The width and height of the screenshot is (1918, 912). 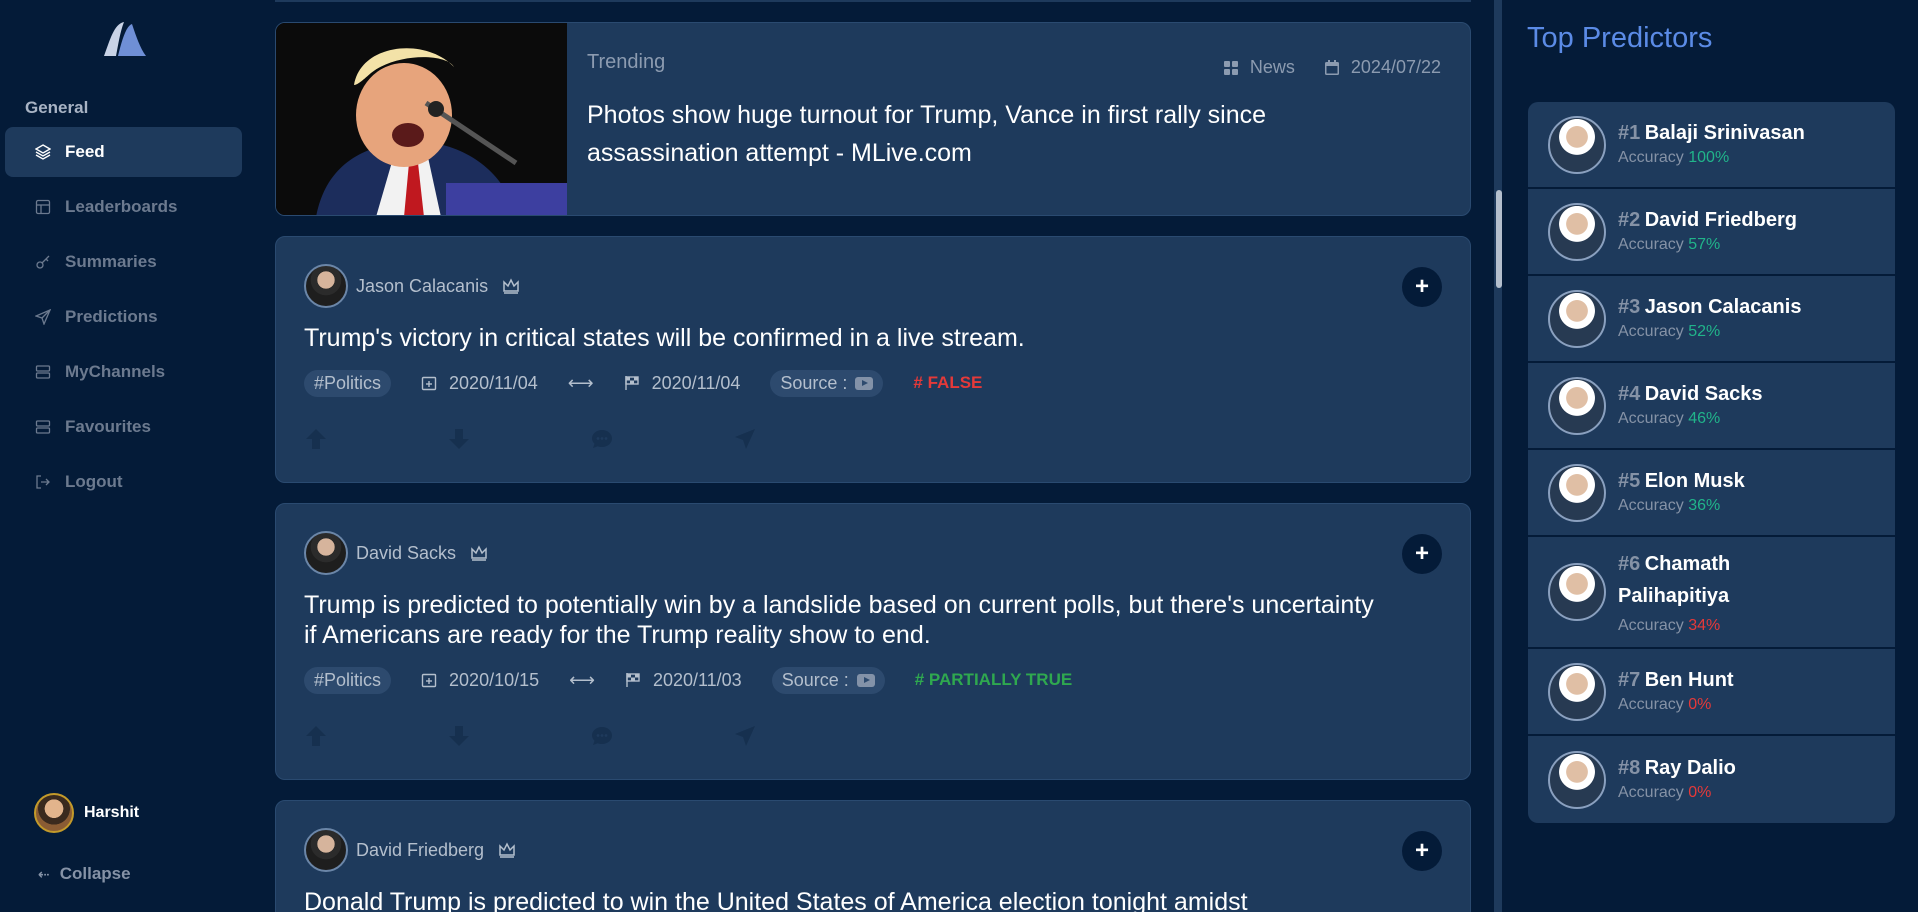 What do you see at coordinates (57, 107) in the screenshot?
I see `section-title-general: General` at bounding box center [57, 107].